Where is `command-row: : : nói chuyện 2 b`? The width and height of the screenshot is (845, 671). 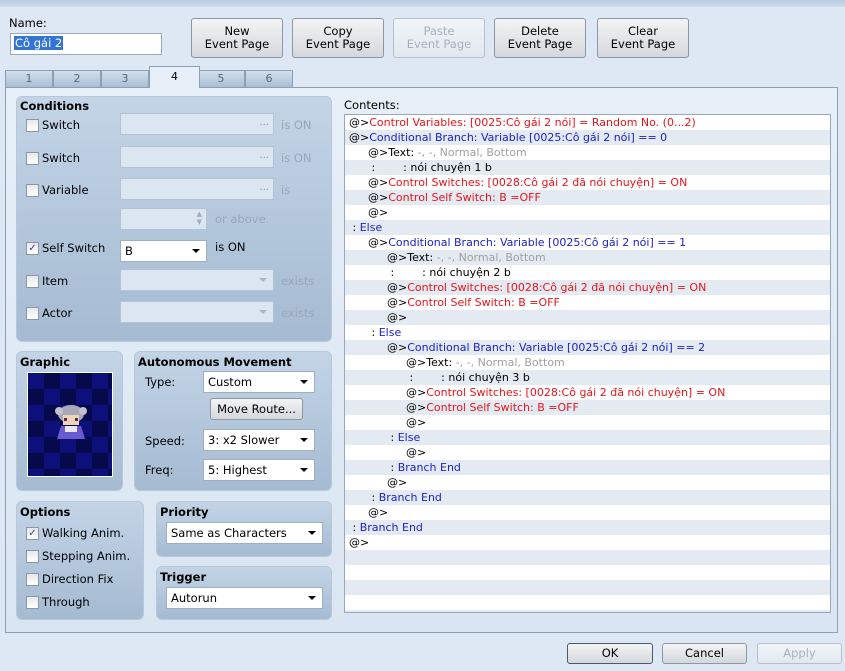
command-row: : : nói chuyện 2 b is located at coordinates (587, 272).